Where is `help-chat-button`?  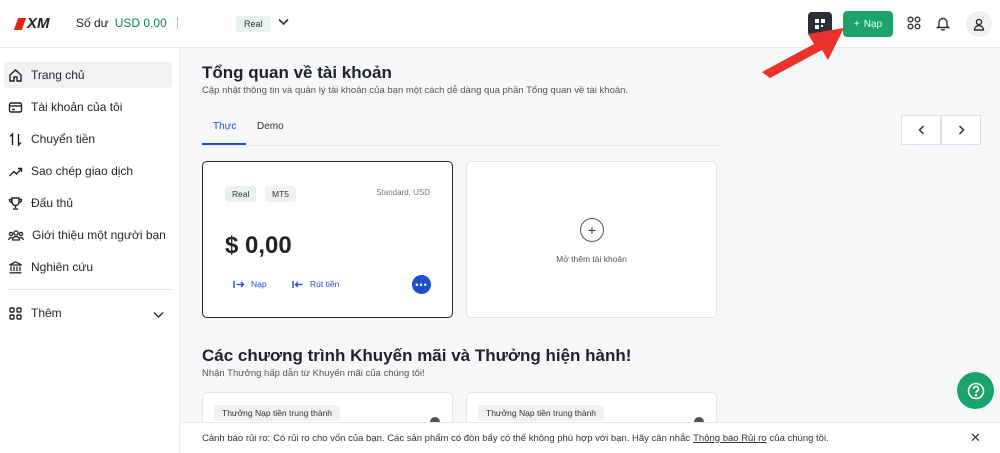 help-chat-button is located at coordinates (975, 390).